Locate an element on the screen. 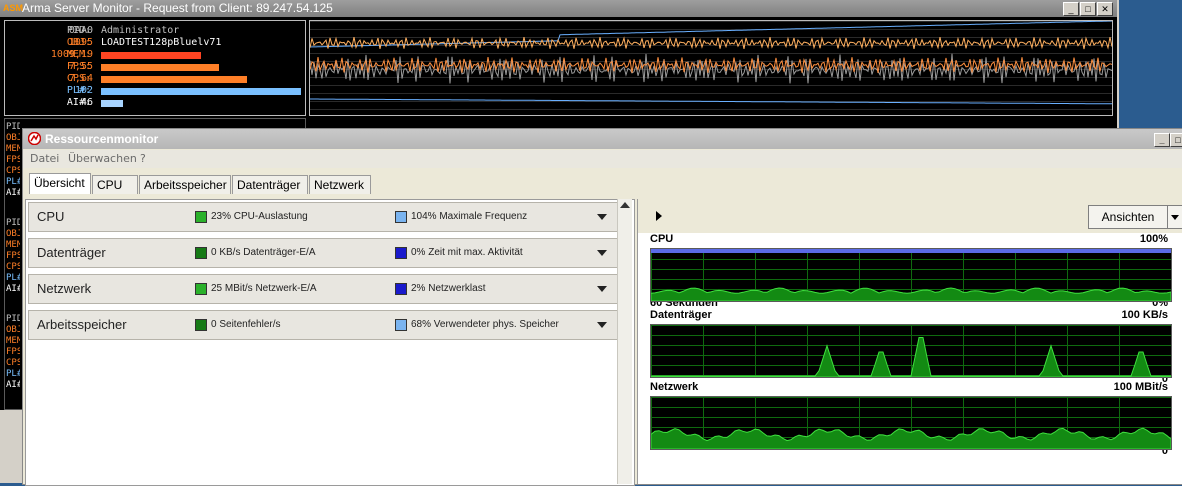 The image size is (1182, 486). graph-max-label: 100 MBit/s is located at coordinates (1140, 387).